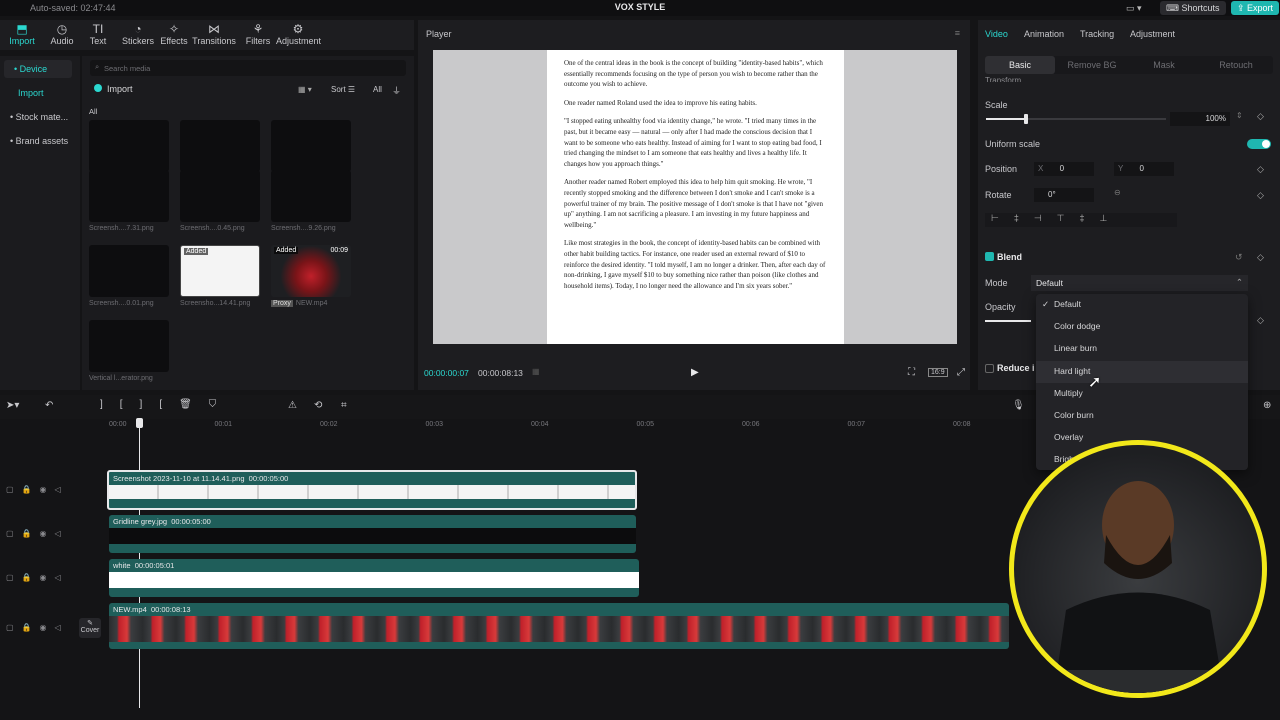 The width and height of the screenshot is (1280, 720). What do you see at coordinates (1008, 321) in the screenshot?
I see `opacity-slider` at bounding box center [1008, 321].